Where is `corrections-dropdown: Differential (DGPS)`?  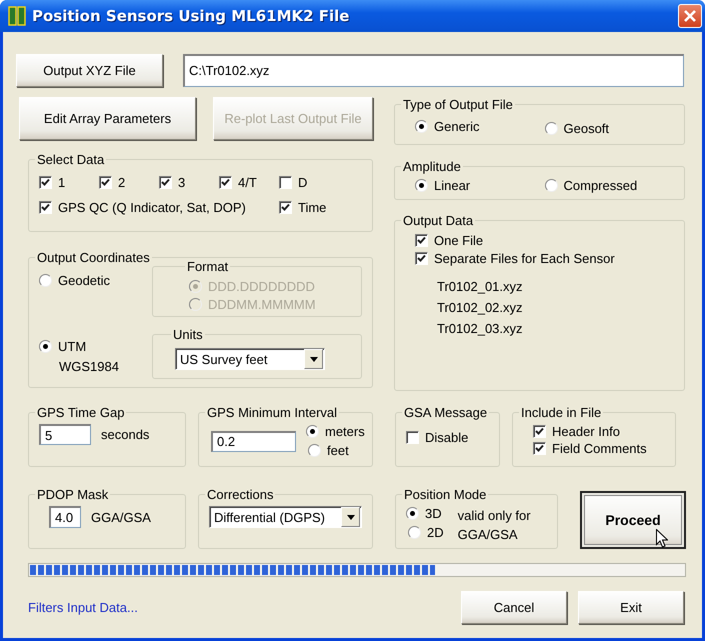 corrections-dropdown: Differential (DGPS) is located at coordinates (285, 517).